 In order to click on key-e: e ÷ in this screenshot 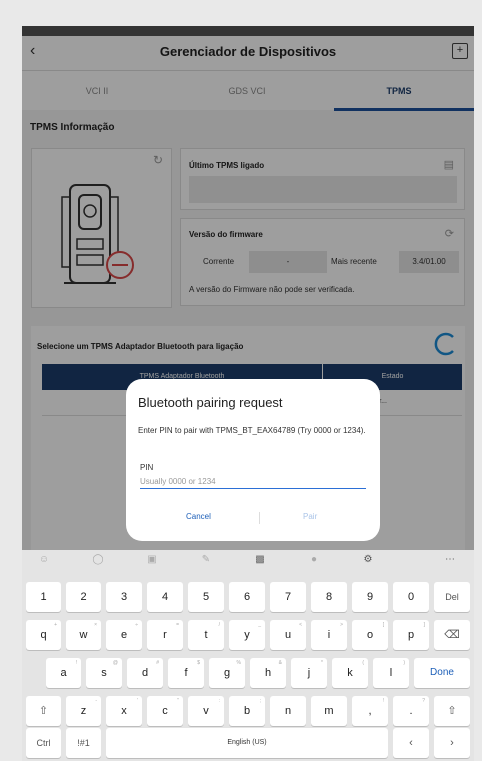, I will do `click(124, 635)`.